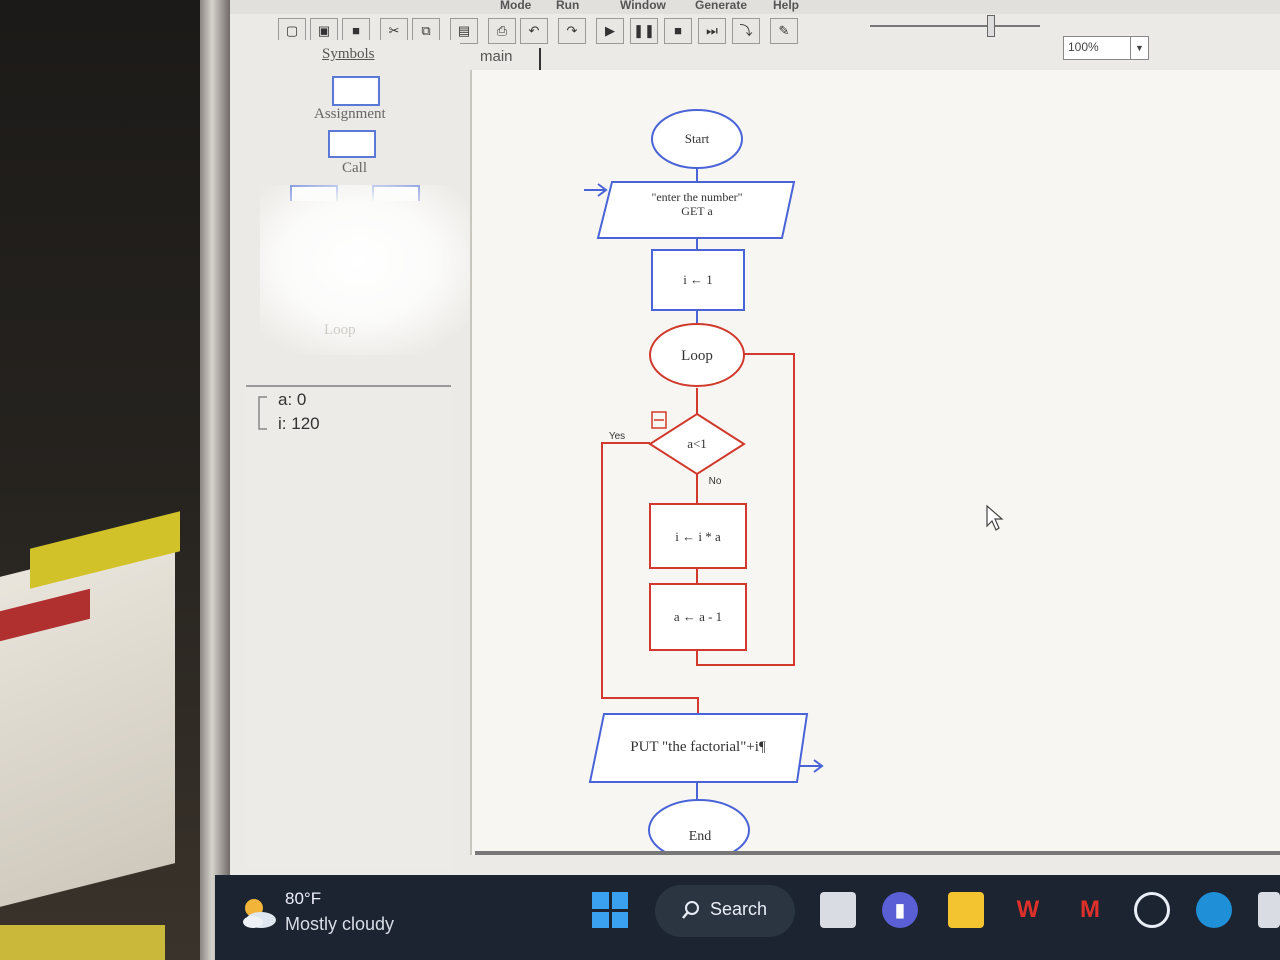 This screenshot has width=1280, height=960. I want to click on tab-main: main, so click(496, 56).